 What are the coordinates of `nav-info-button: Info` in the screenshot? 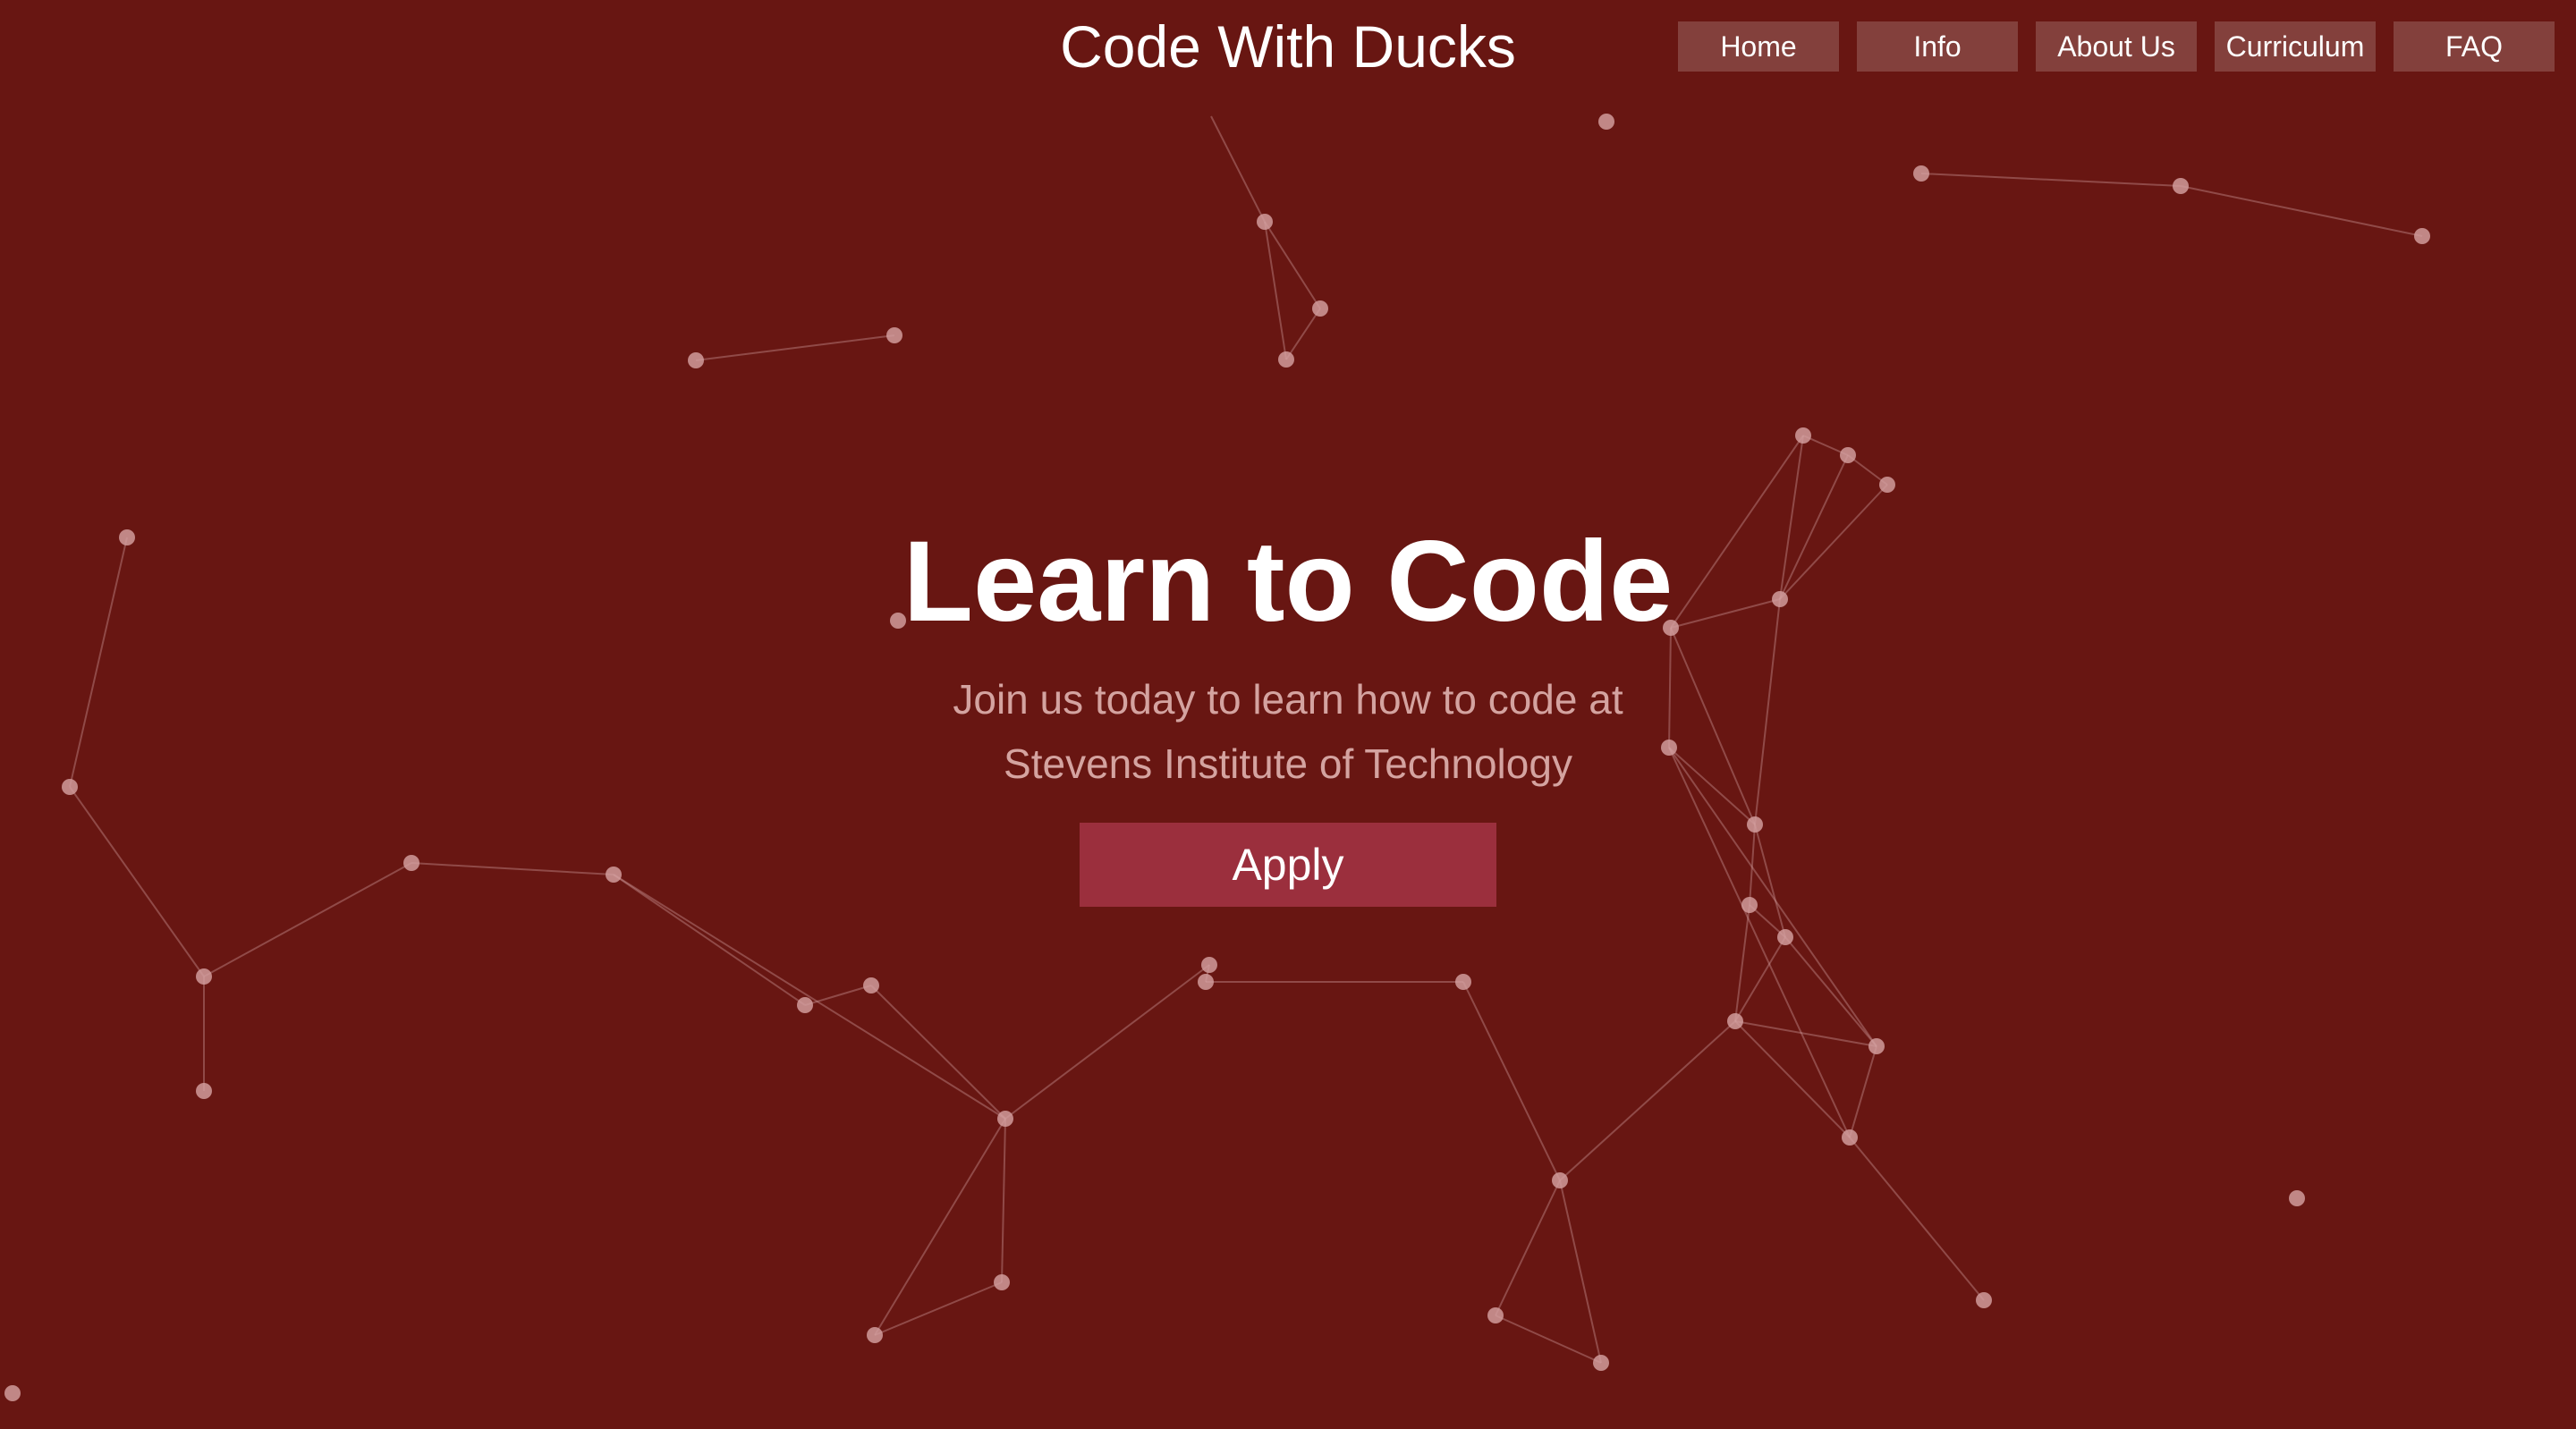 It's located at (1937, 46).